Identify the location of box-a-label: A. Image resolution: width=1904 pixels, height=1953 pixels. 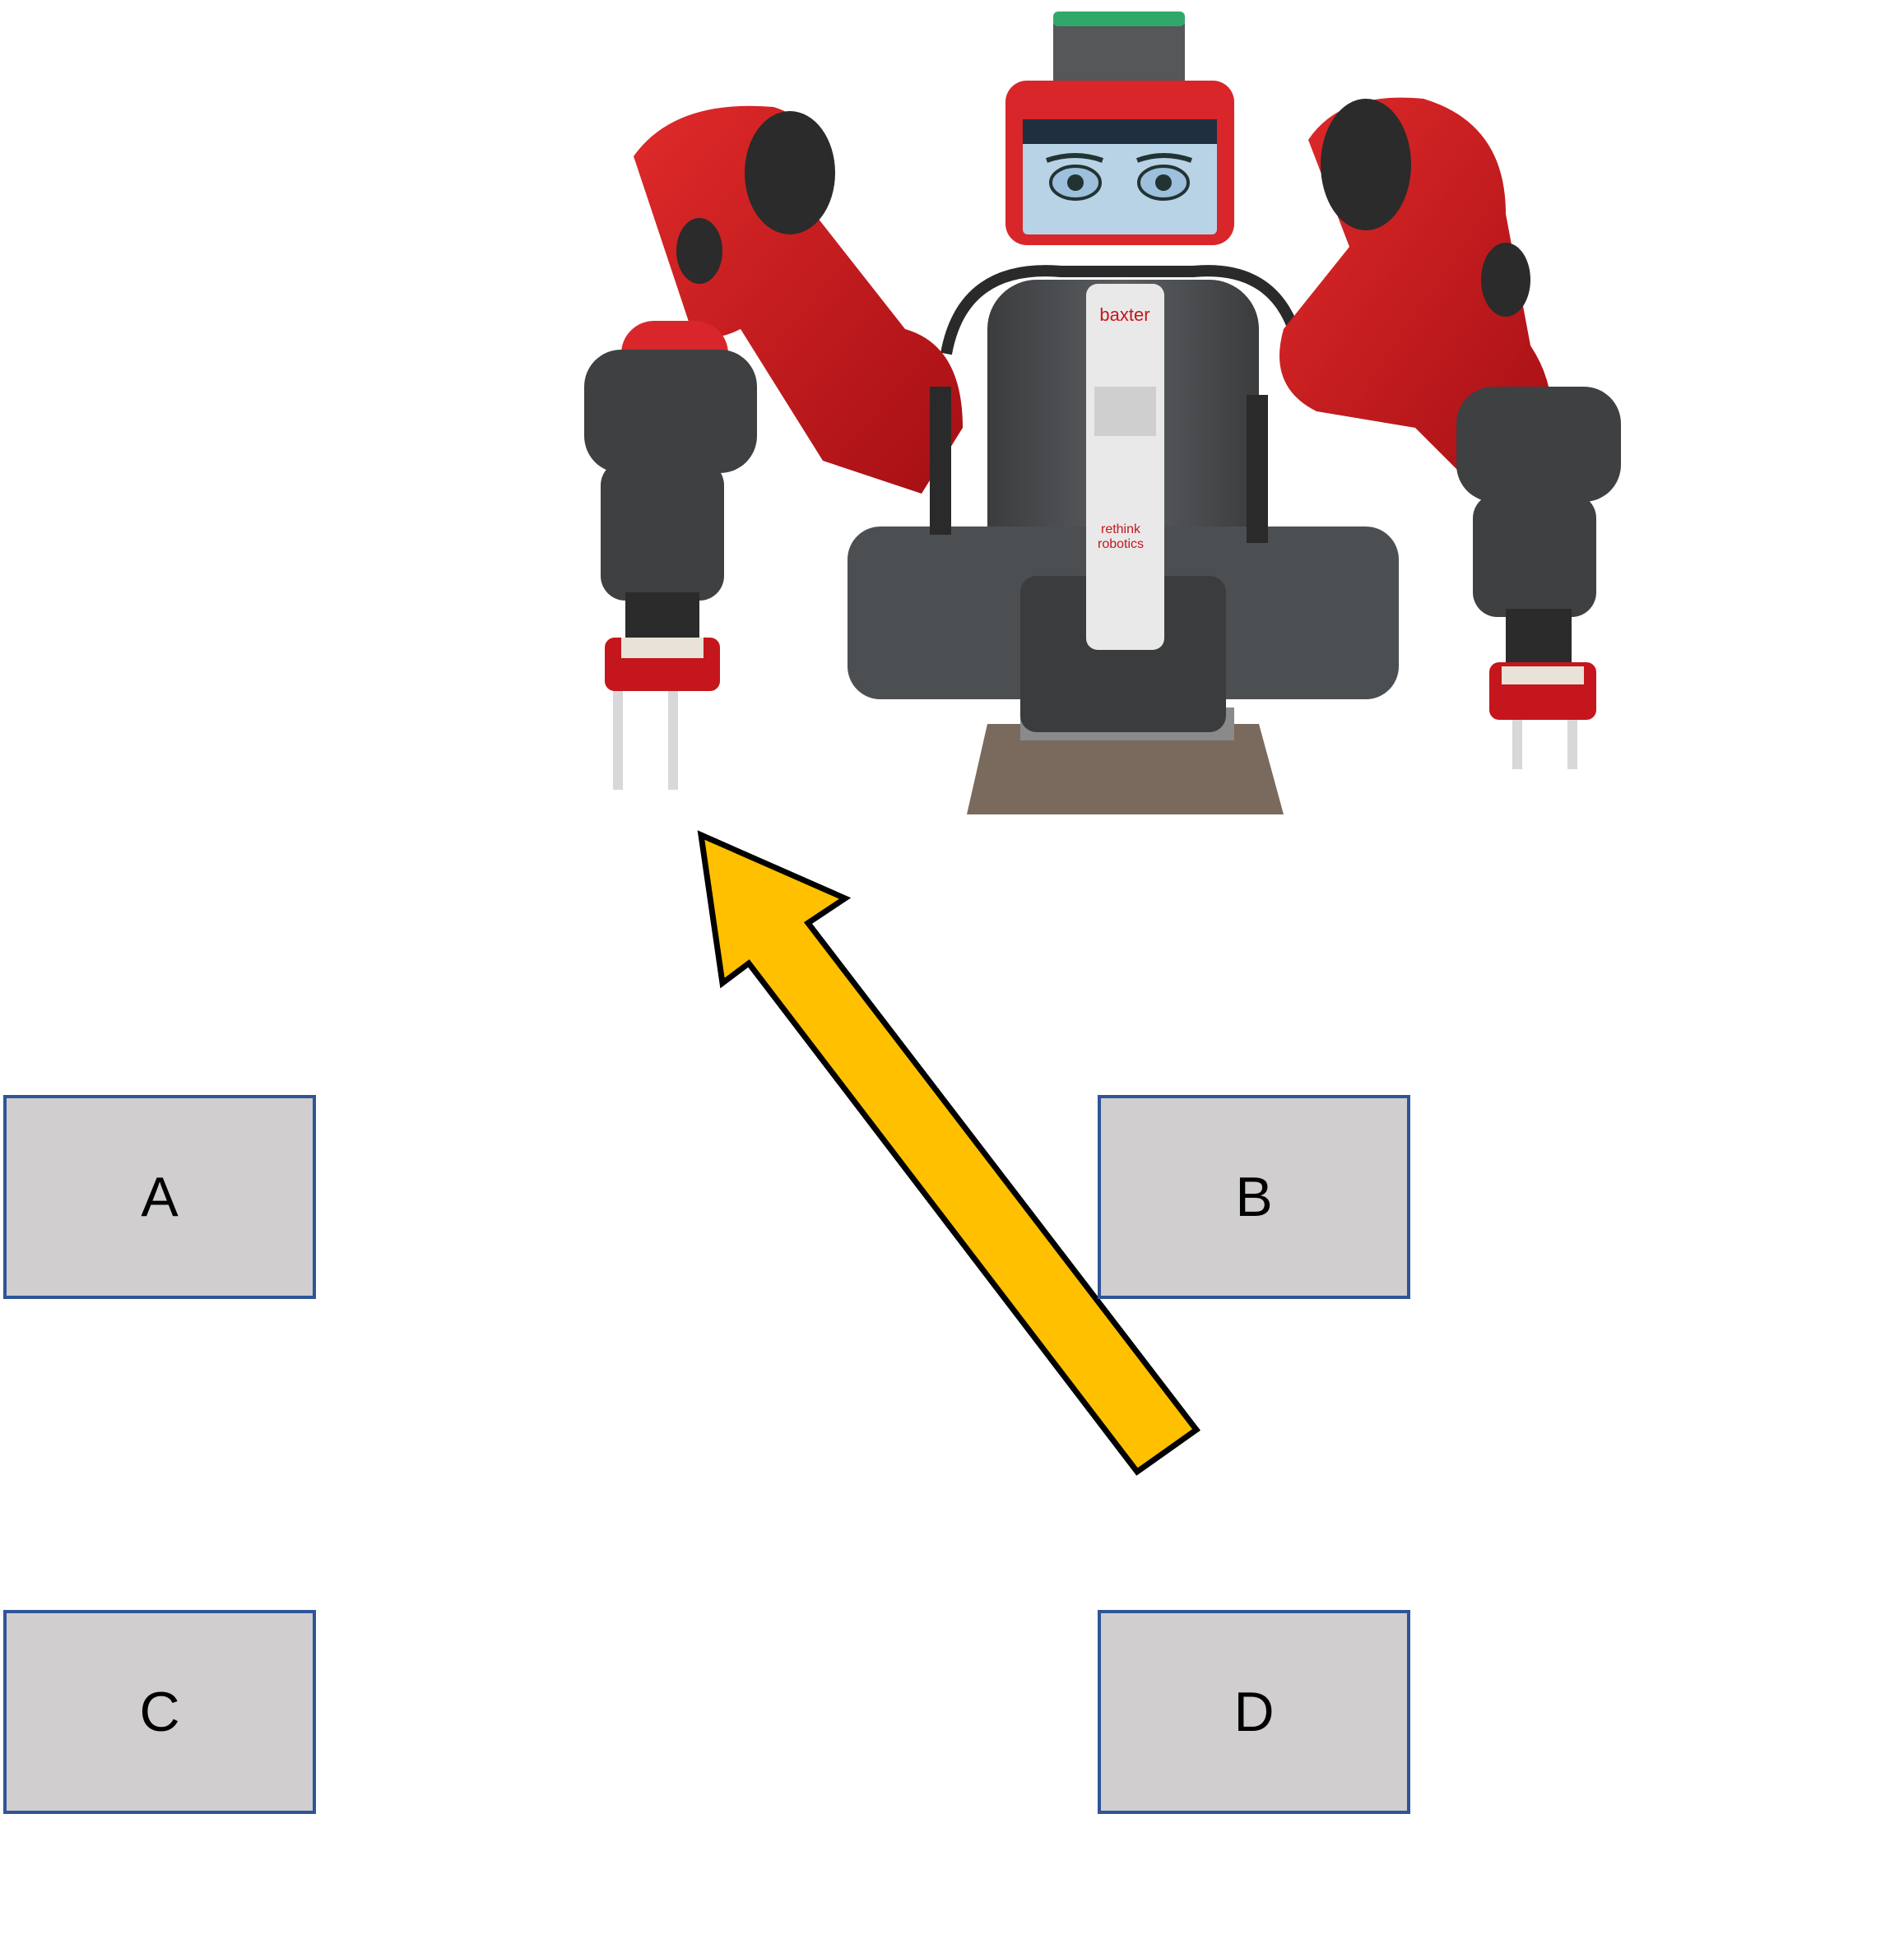
(160, 1197).